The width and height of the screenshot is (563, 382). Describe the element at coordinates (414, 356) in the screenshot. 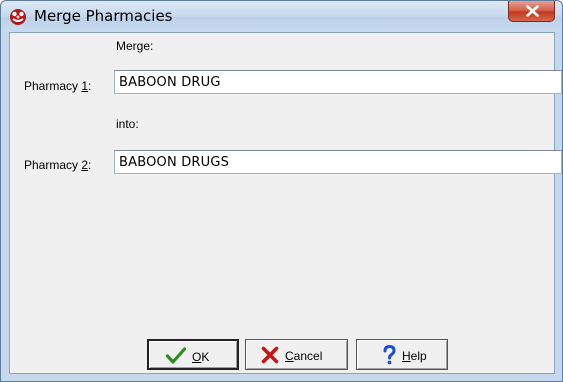

I see `help-label: Help` at that location.